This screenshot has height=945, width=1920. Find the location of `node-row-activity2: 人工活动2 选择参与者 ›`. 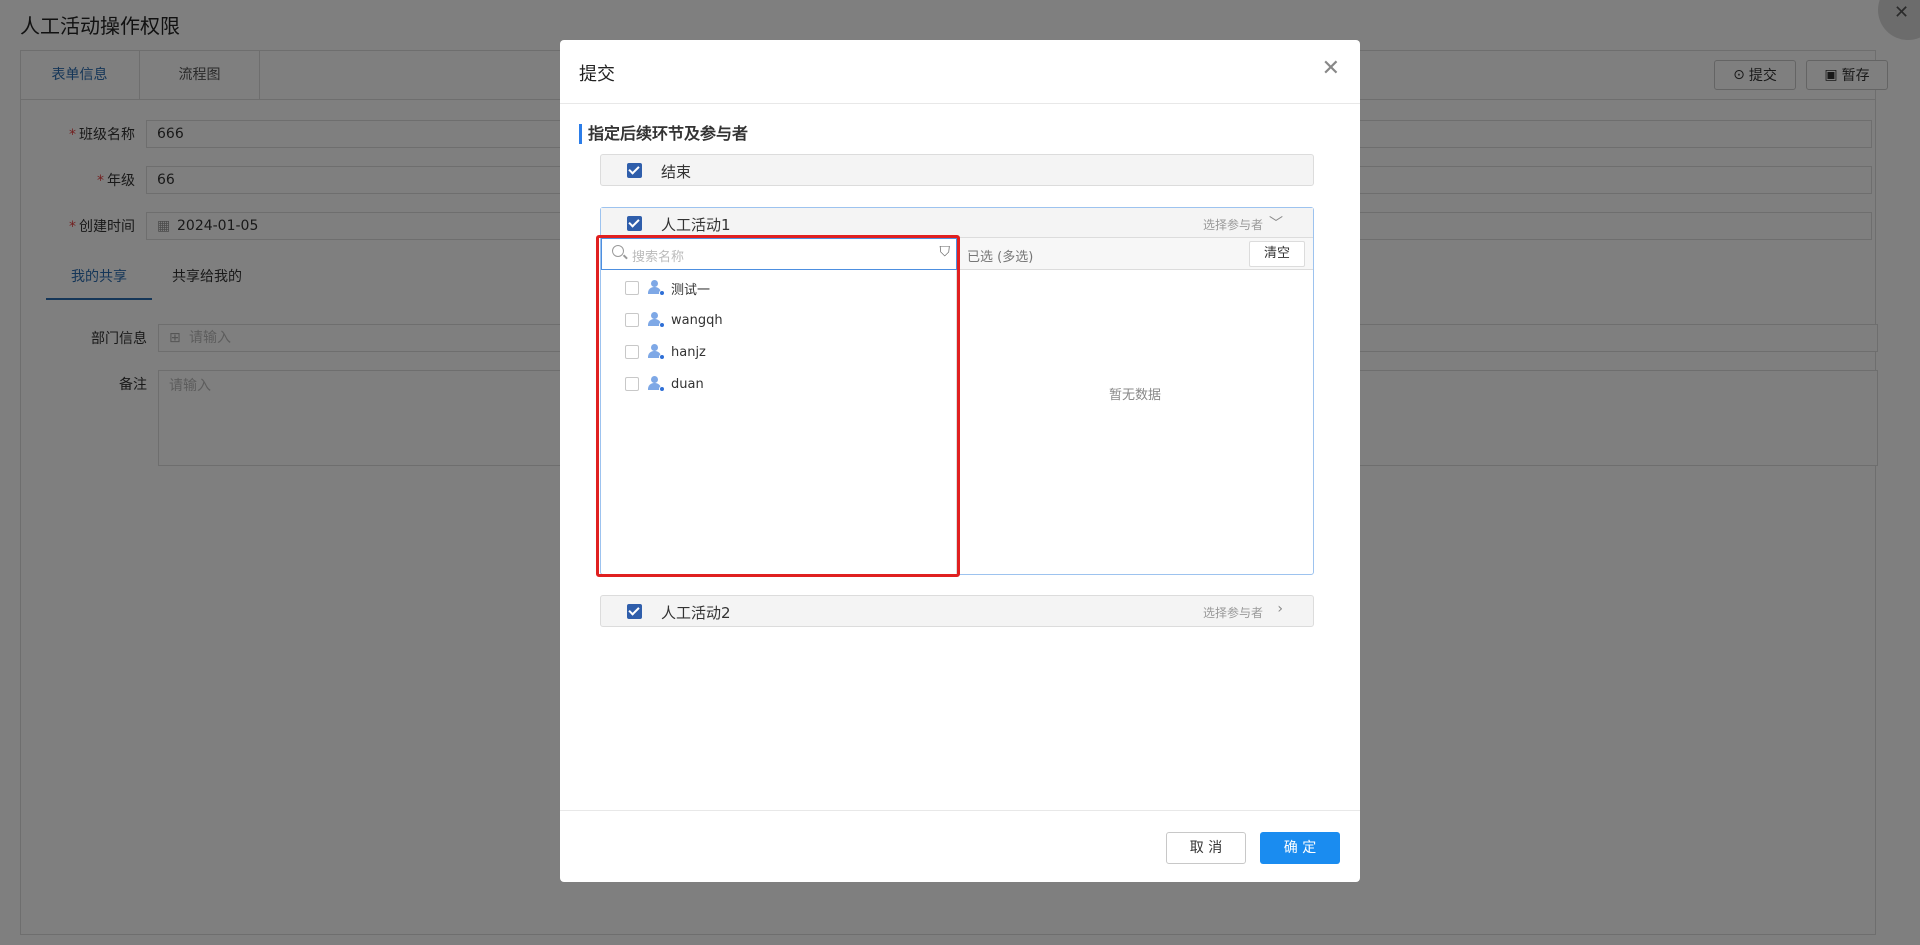

node-row-activity2: 人工活动2 选择参与者 › is located at coordinates (957, 611).